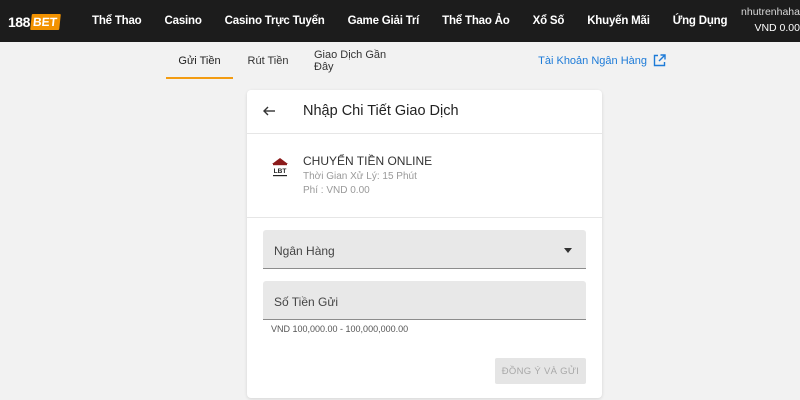 The image size is (800, 400). What do you see at coordinates (268, 60) in the screenshot?
I see `tab-withdraw: Rút Tiền` at bounding box center [268, 60].